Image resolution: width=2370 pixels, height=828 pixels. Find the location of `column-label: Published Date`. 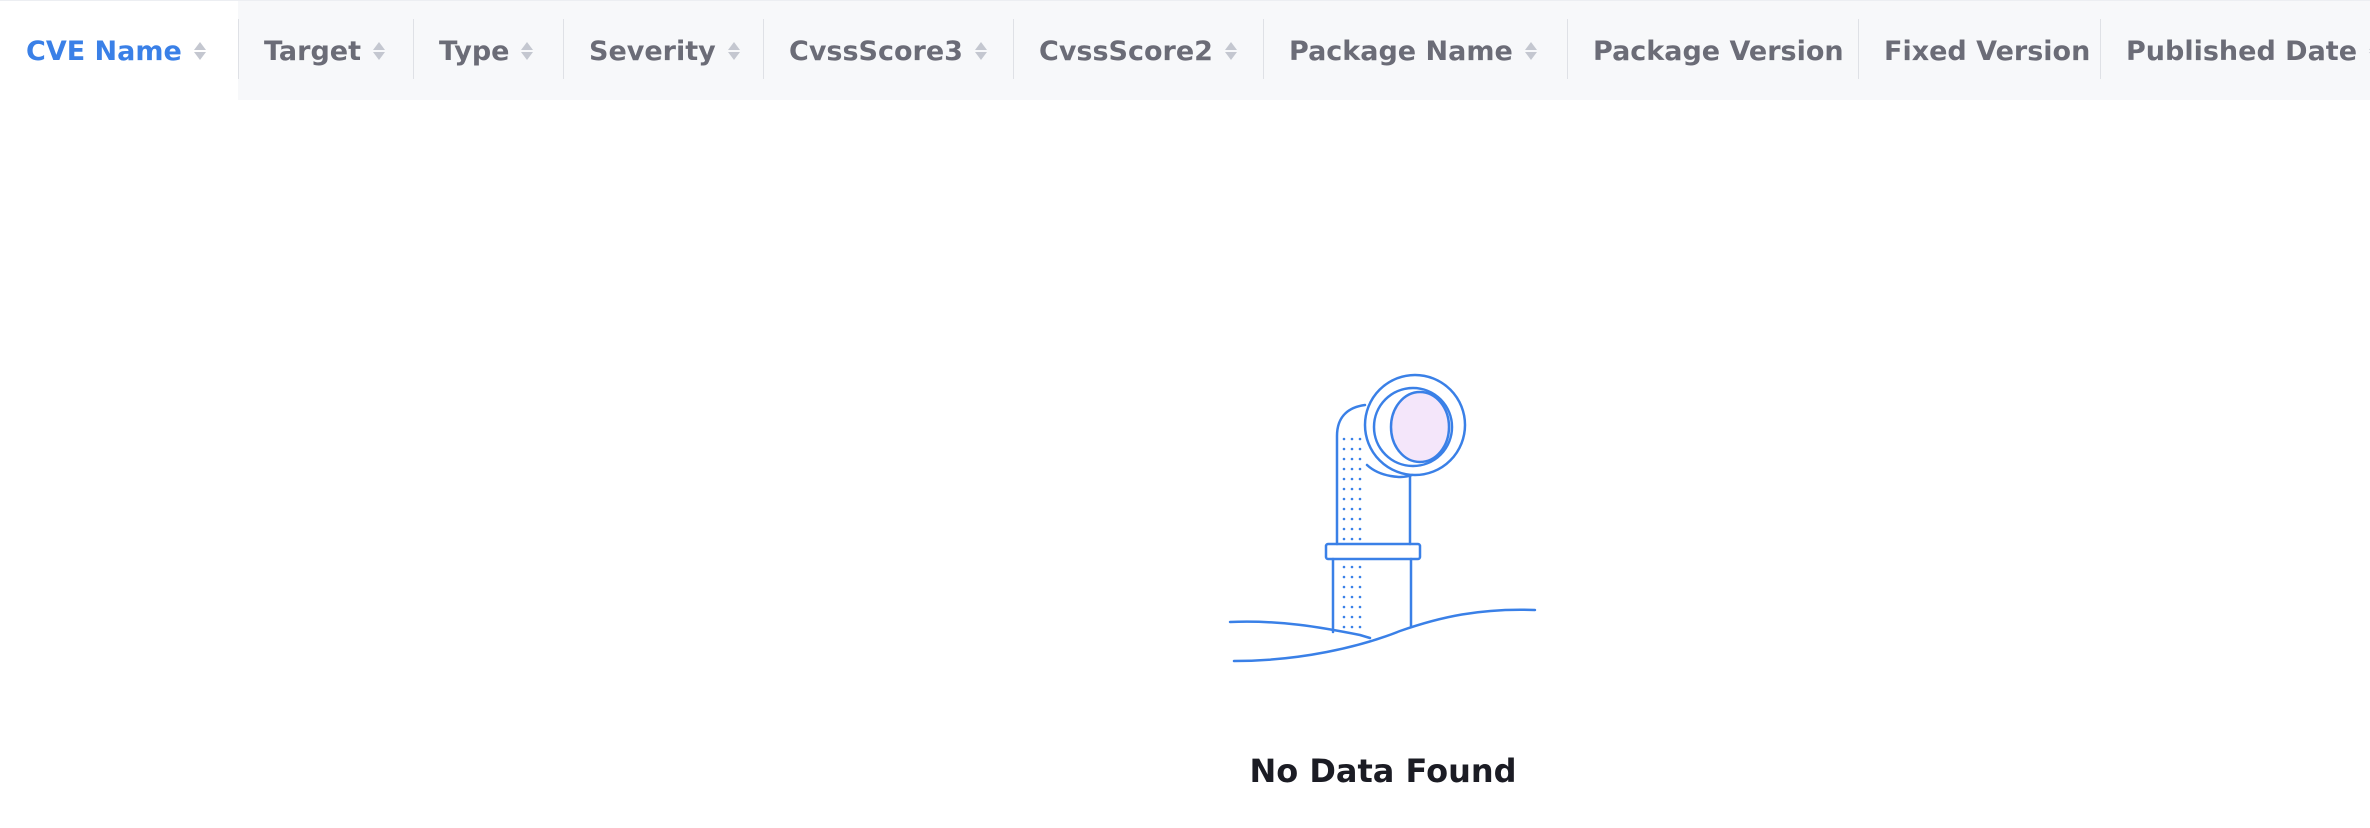

column-label: Published Date is located at coordinates (2242, 51).